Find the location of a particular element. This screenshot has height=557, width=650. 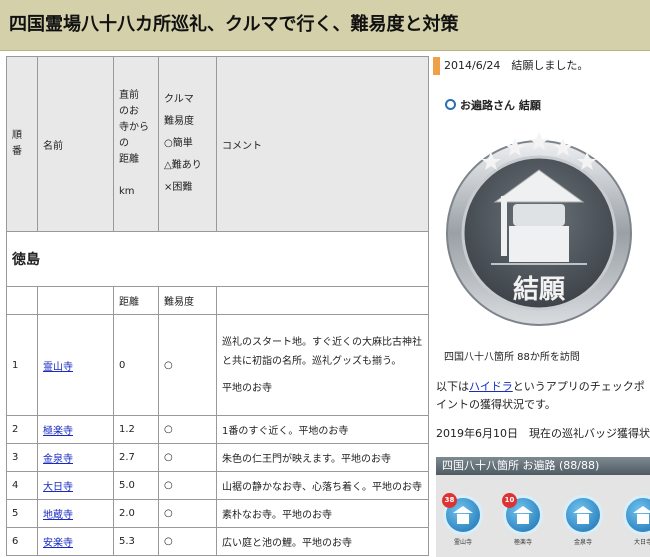

temple-link: 金泉寺 is located at coordinates (58, 459).